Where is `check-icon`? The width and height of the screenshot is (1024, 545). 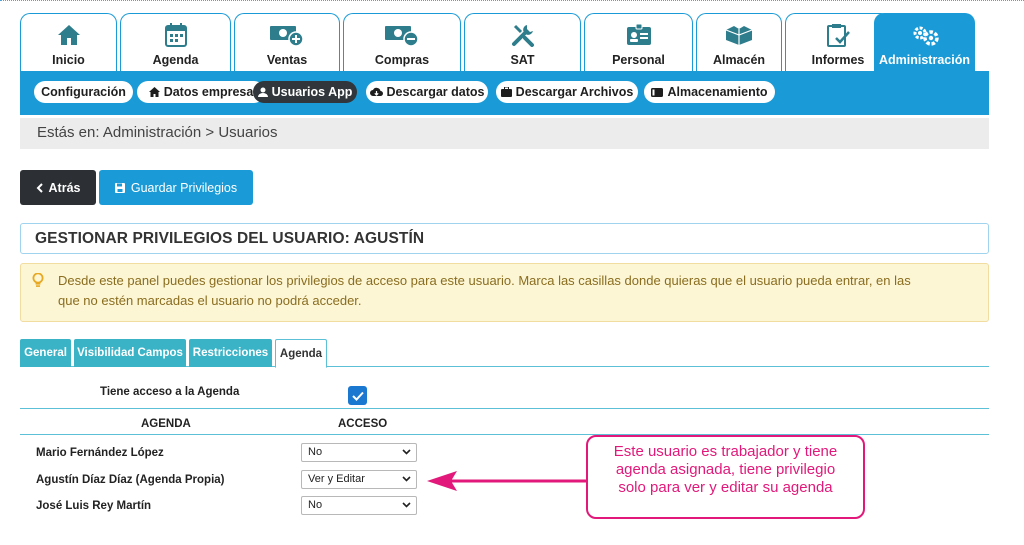 check-icon is located at coordinates (357, 396).